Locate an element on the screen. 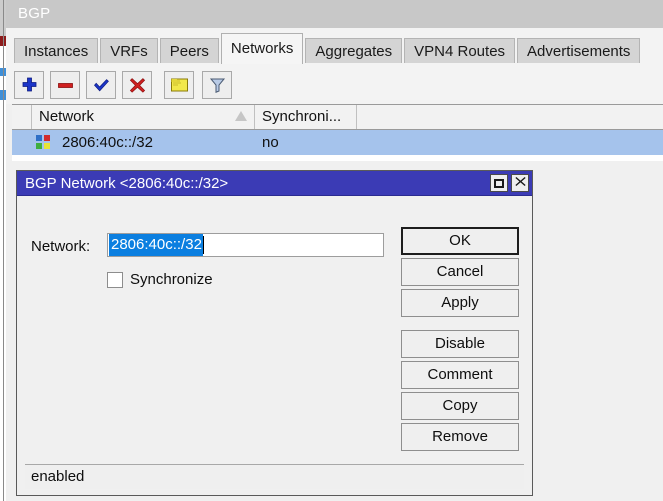  network-input-value: 2806:40c::/32 is located at coordinates (156, 245).